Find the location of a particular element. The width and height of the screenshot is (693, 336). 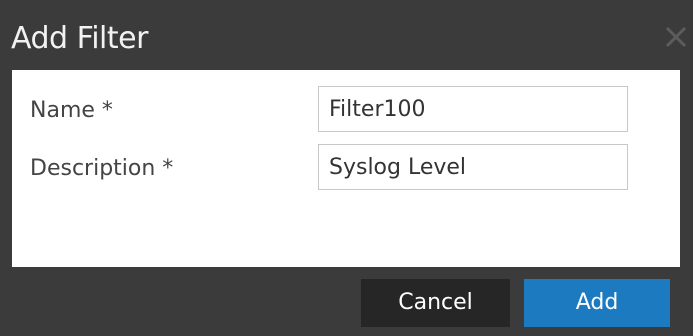

name-input is located at coordinates (473, 109).